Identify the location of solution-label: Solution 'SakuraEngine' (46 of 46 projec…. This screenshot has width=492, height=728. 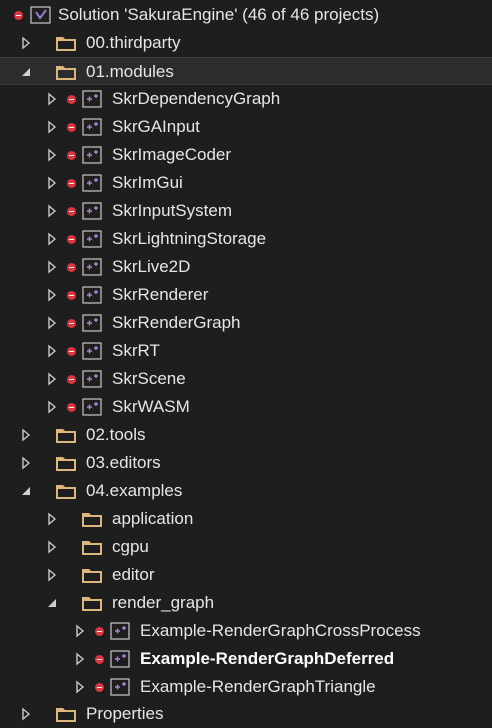
(219, 14).